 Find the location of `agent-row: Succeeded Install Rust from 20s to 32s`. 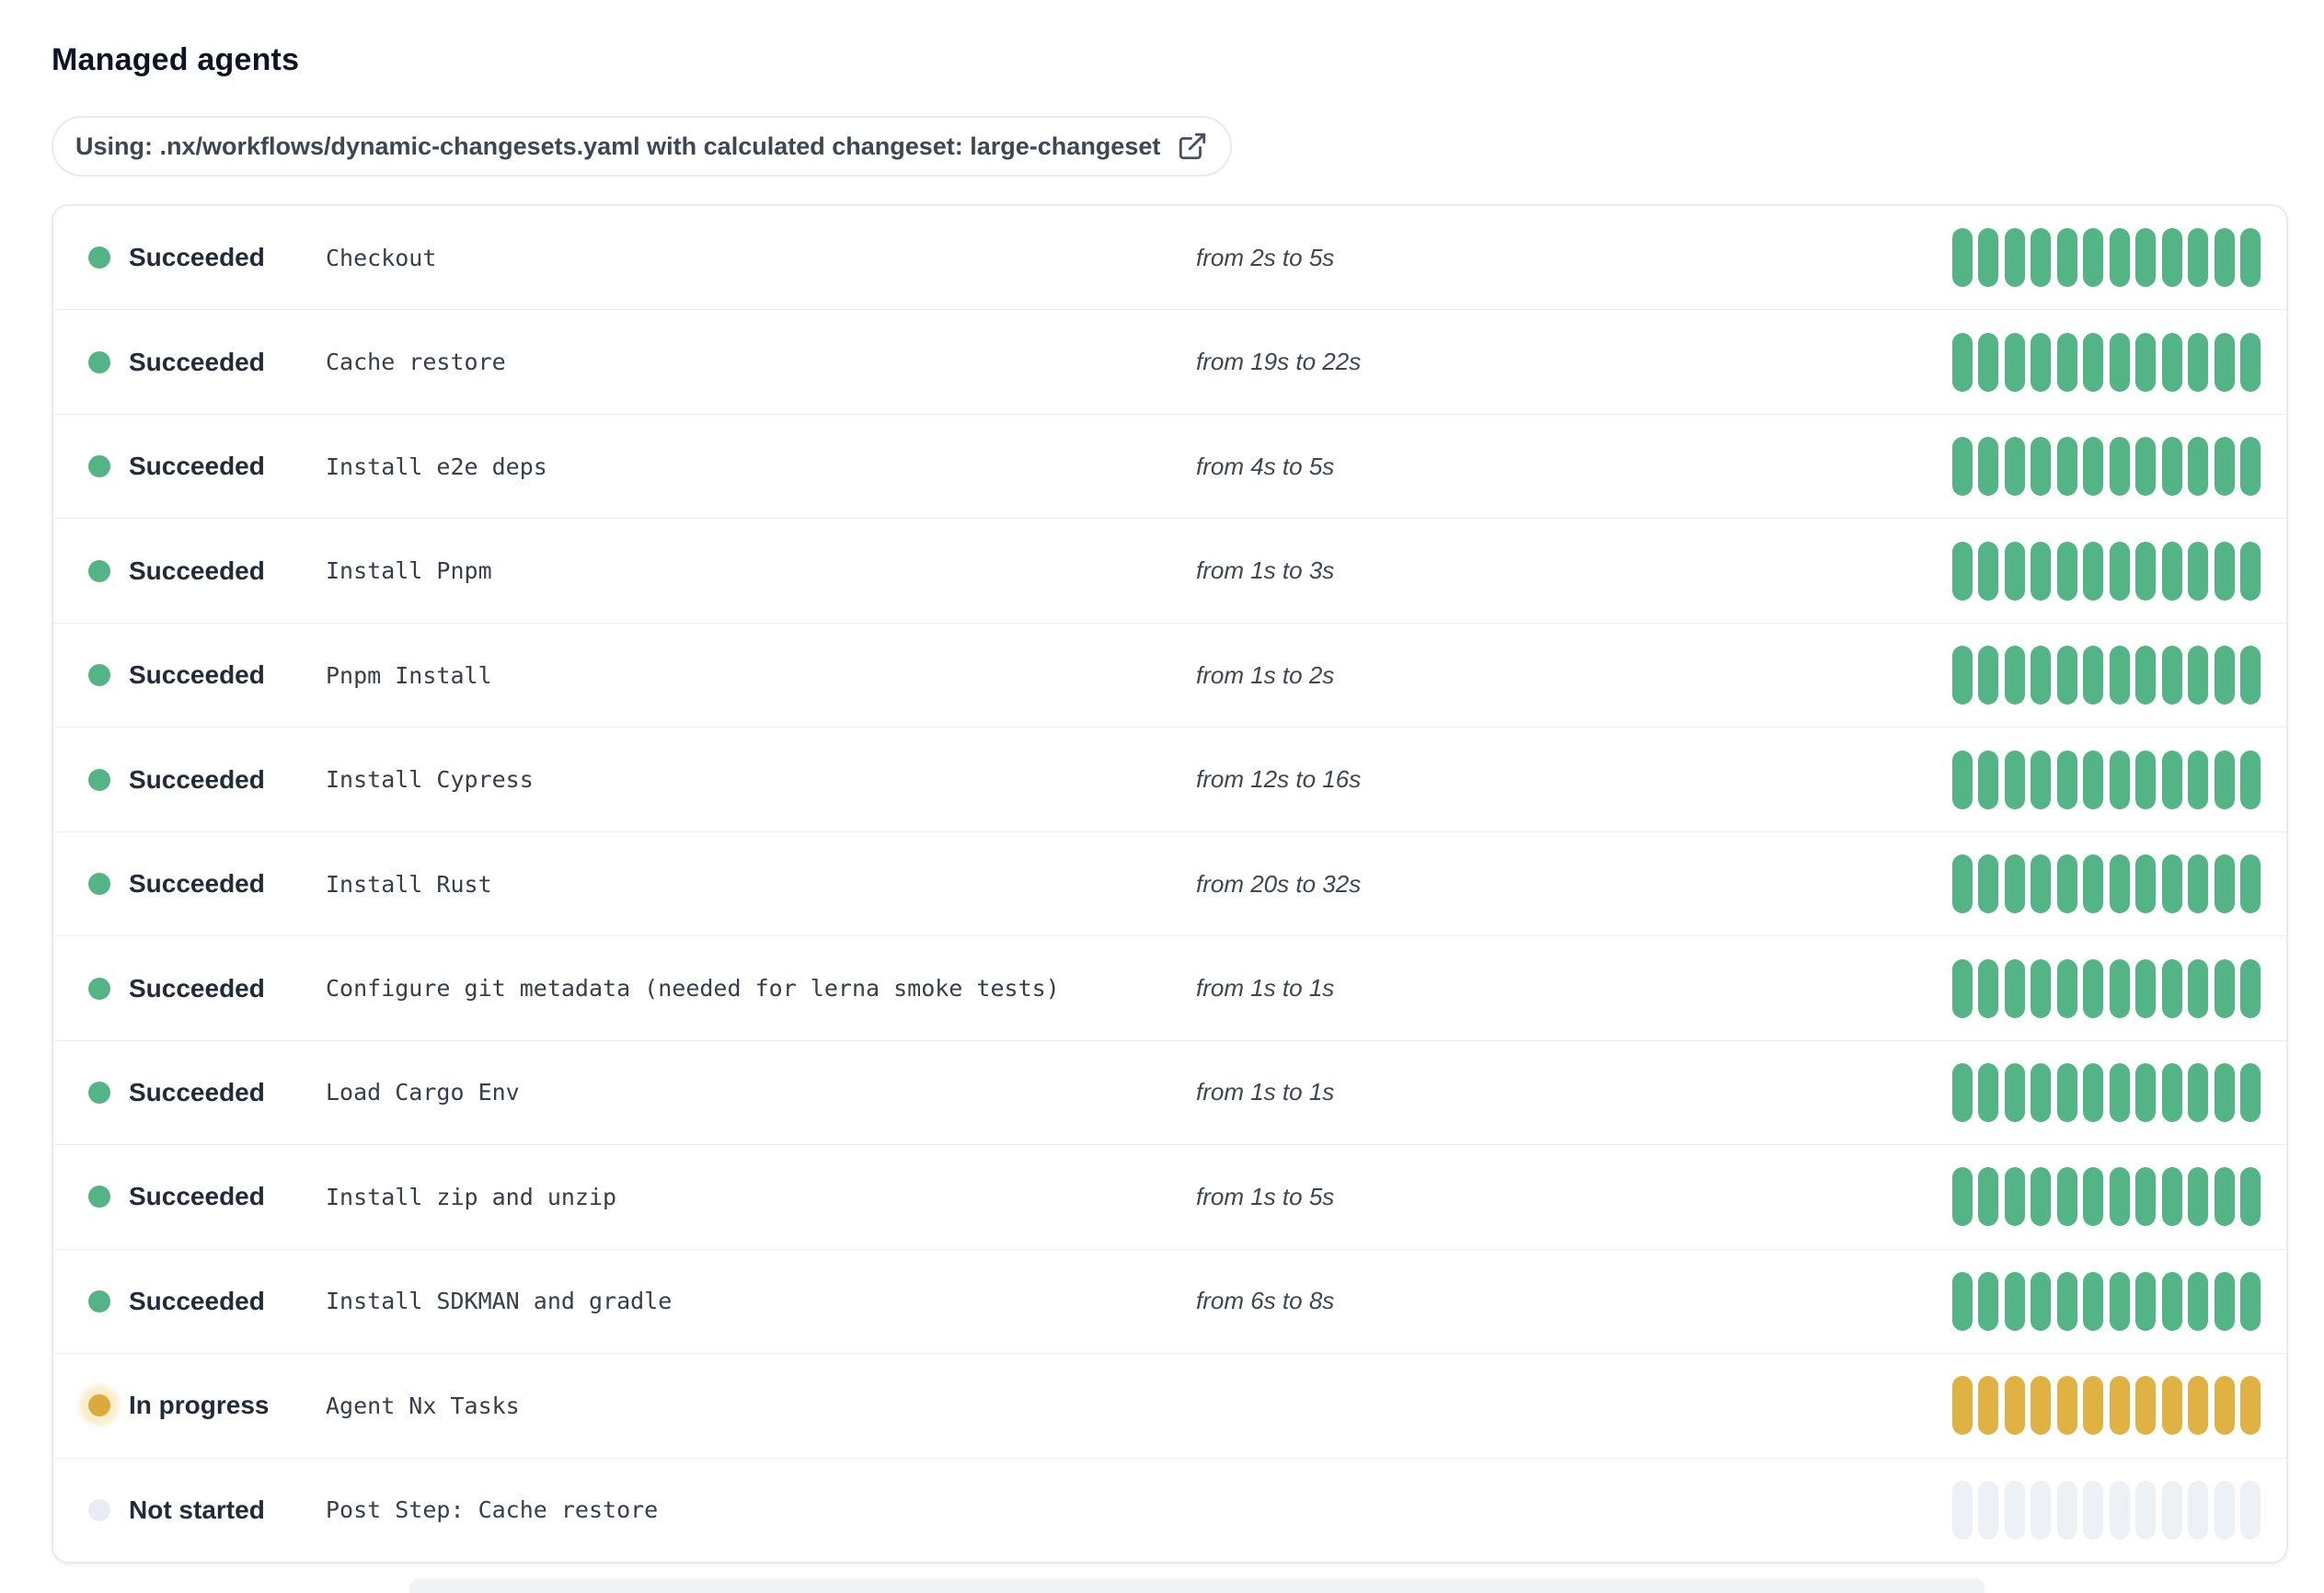

agent-row: Succeeded Install Rust from 20s to 32s is located at coordinates (1169, 883).